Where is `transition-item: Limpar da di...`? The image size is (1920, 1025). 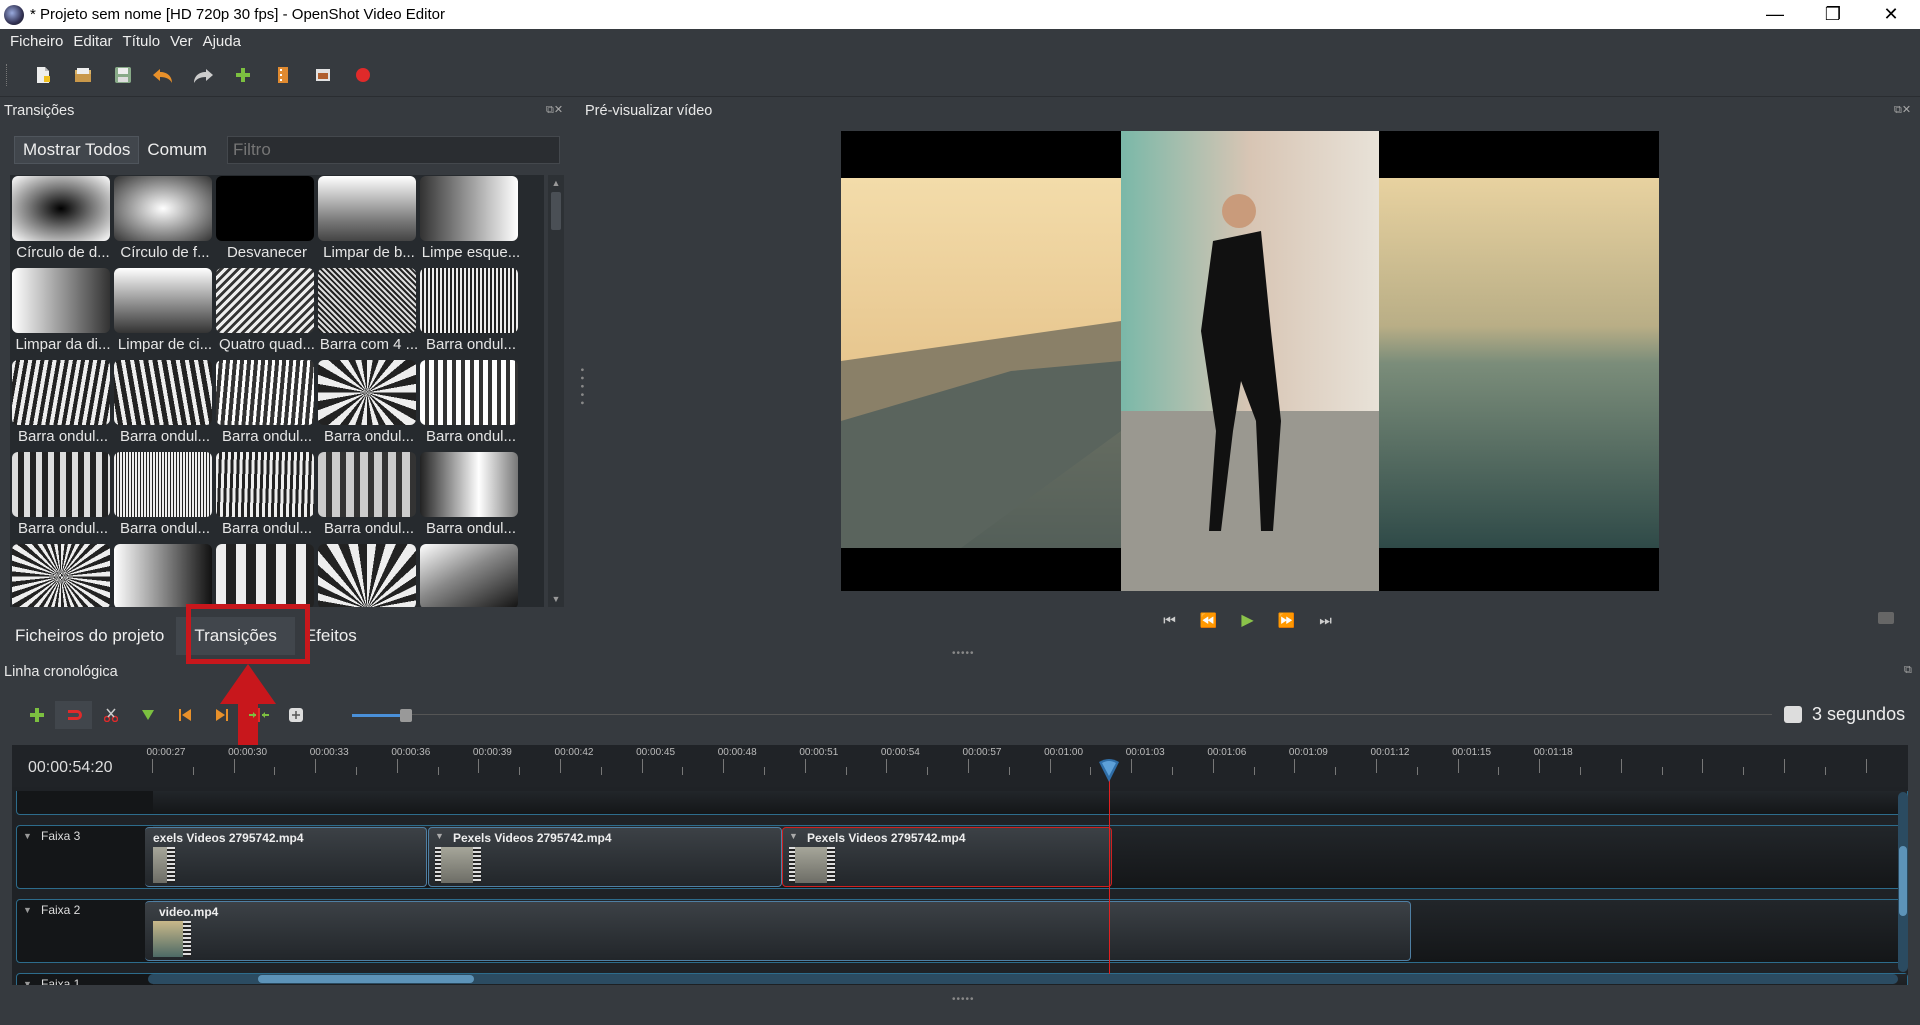
transition-item: Limpar da di... is located at coordinates (63, 313).